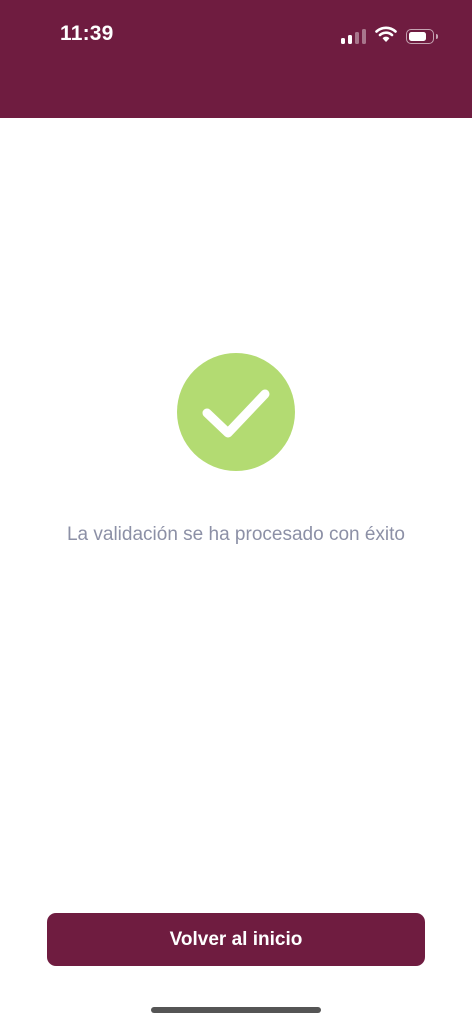  Describe the element at coordinates (236, 59) in the screenshot. I see `app-header: 11:39` at that location.